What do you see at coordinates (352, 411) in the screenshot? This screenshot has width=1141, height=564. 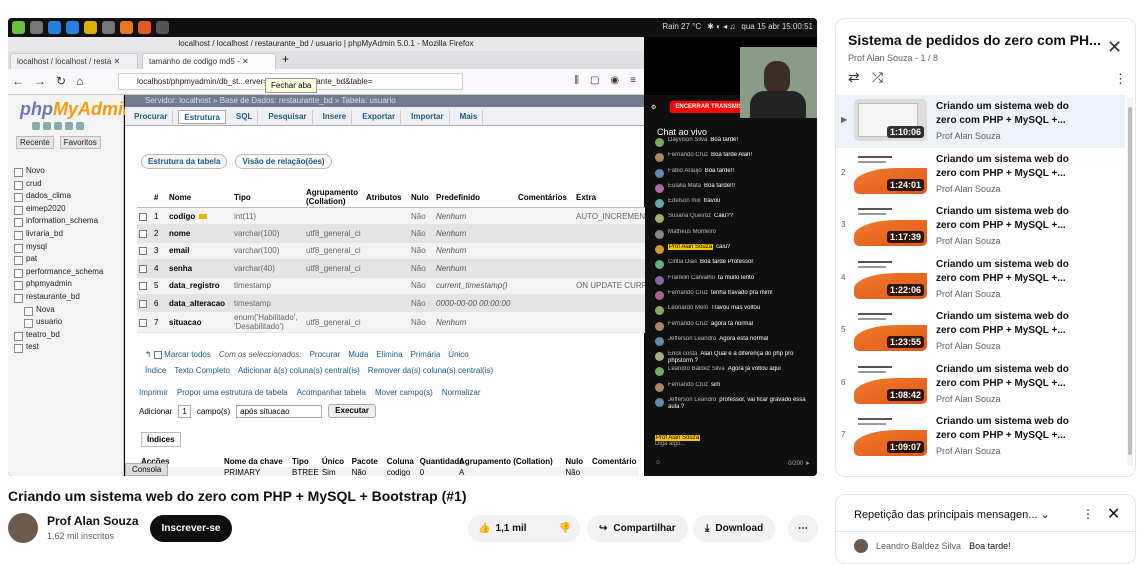 I see `execute-button: Executar` at bounding box center [352, 411].